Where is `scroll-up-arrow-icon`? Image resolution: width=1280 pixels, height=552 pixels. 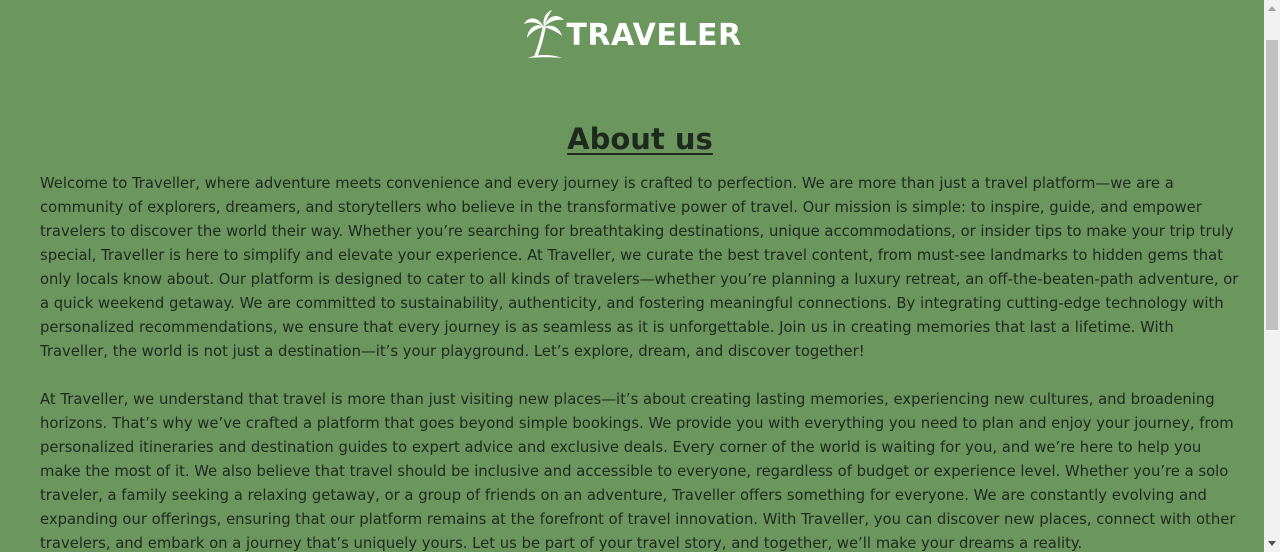 scroll-up-arrow-icon is located at coordinates (1272, 8).